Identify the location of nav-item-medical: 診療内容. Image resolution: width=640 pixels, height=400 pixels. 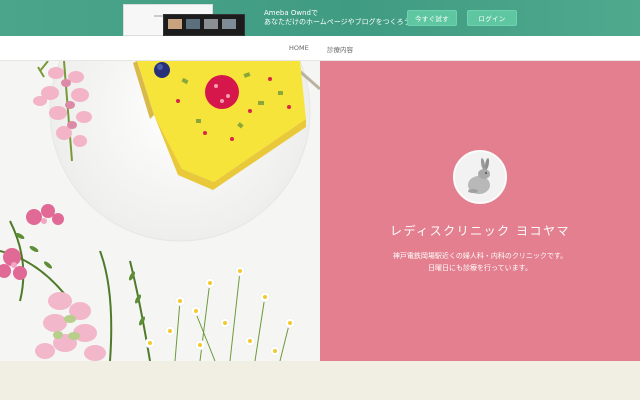
(340, 49).